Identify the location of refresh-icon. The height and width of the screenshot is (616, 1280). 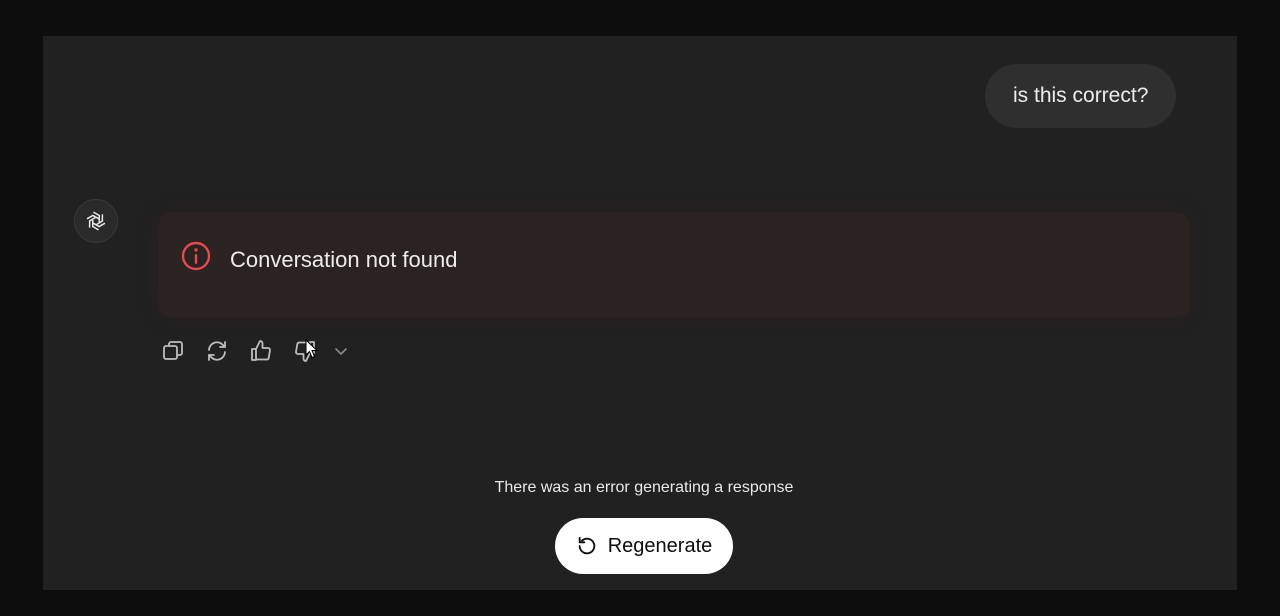
(217, 351).